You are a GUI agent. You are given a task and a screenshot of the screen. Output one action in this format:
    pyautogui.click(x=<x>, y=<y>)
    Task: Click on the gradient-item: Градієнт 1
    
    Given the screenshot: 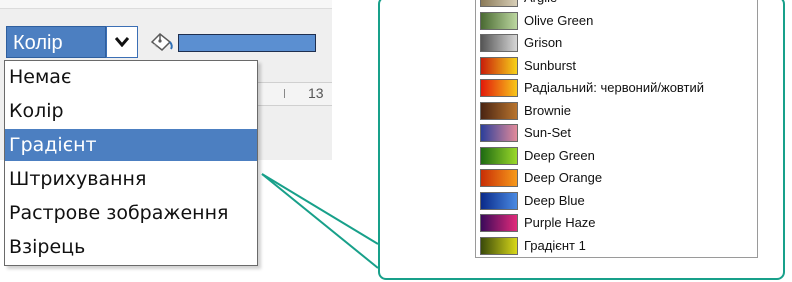 What is the action you would take?
    pyautogui.click(x=617, y=246)
    